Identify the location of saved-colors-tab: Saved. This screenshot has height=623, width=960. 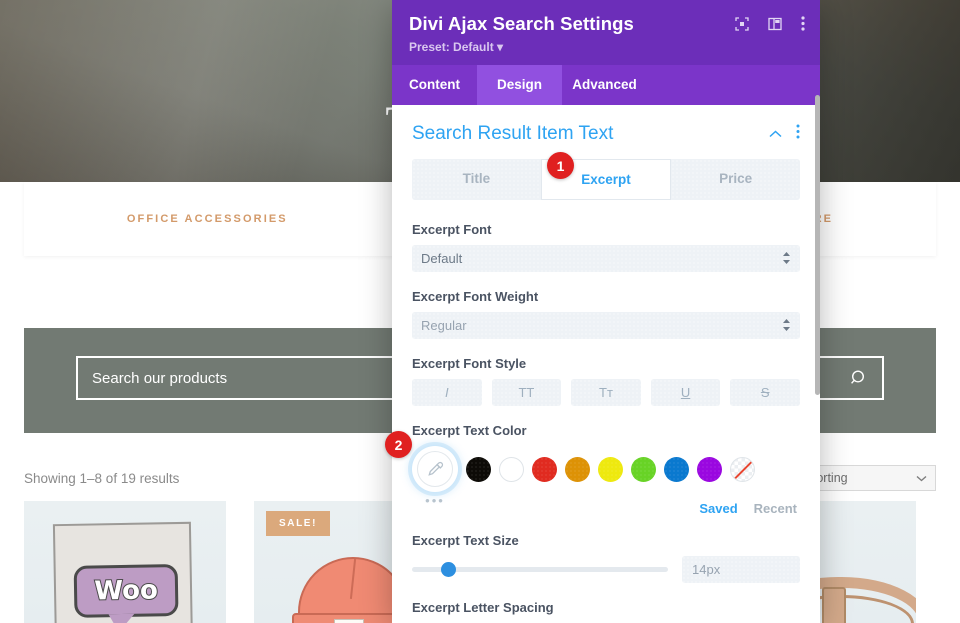
(718, 508).